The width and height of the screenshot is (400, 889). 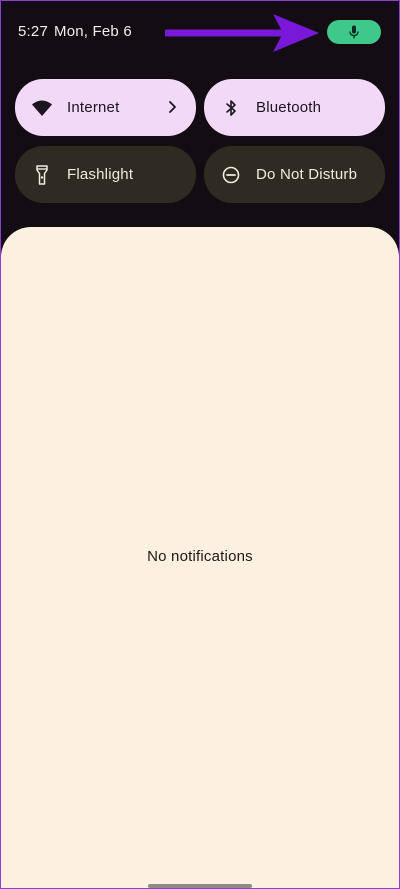 What do you see at coordinates (33, 31) in the screenshot?
I see `status-time: 5:27` at bounding box center [33, 31].